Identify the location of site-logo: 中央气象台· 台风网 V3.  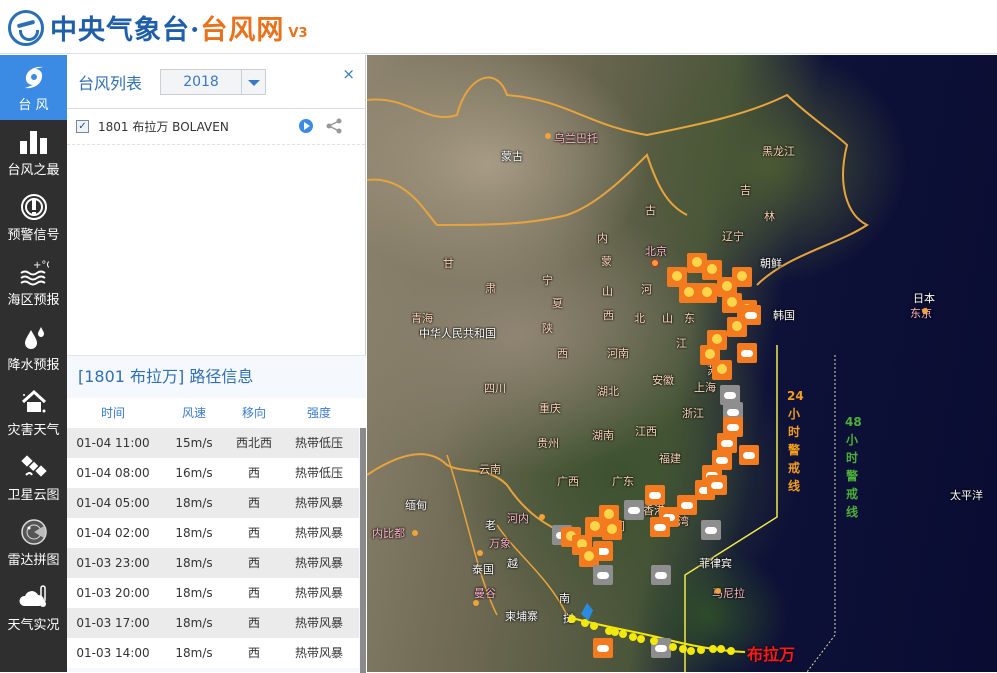
(158, 27).